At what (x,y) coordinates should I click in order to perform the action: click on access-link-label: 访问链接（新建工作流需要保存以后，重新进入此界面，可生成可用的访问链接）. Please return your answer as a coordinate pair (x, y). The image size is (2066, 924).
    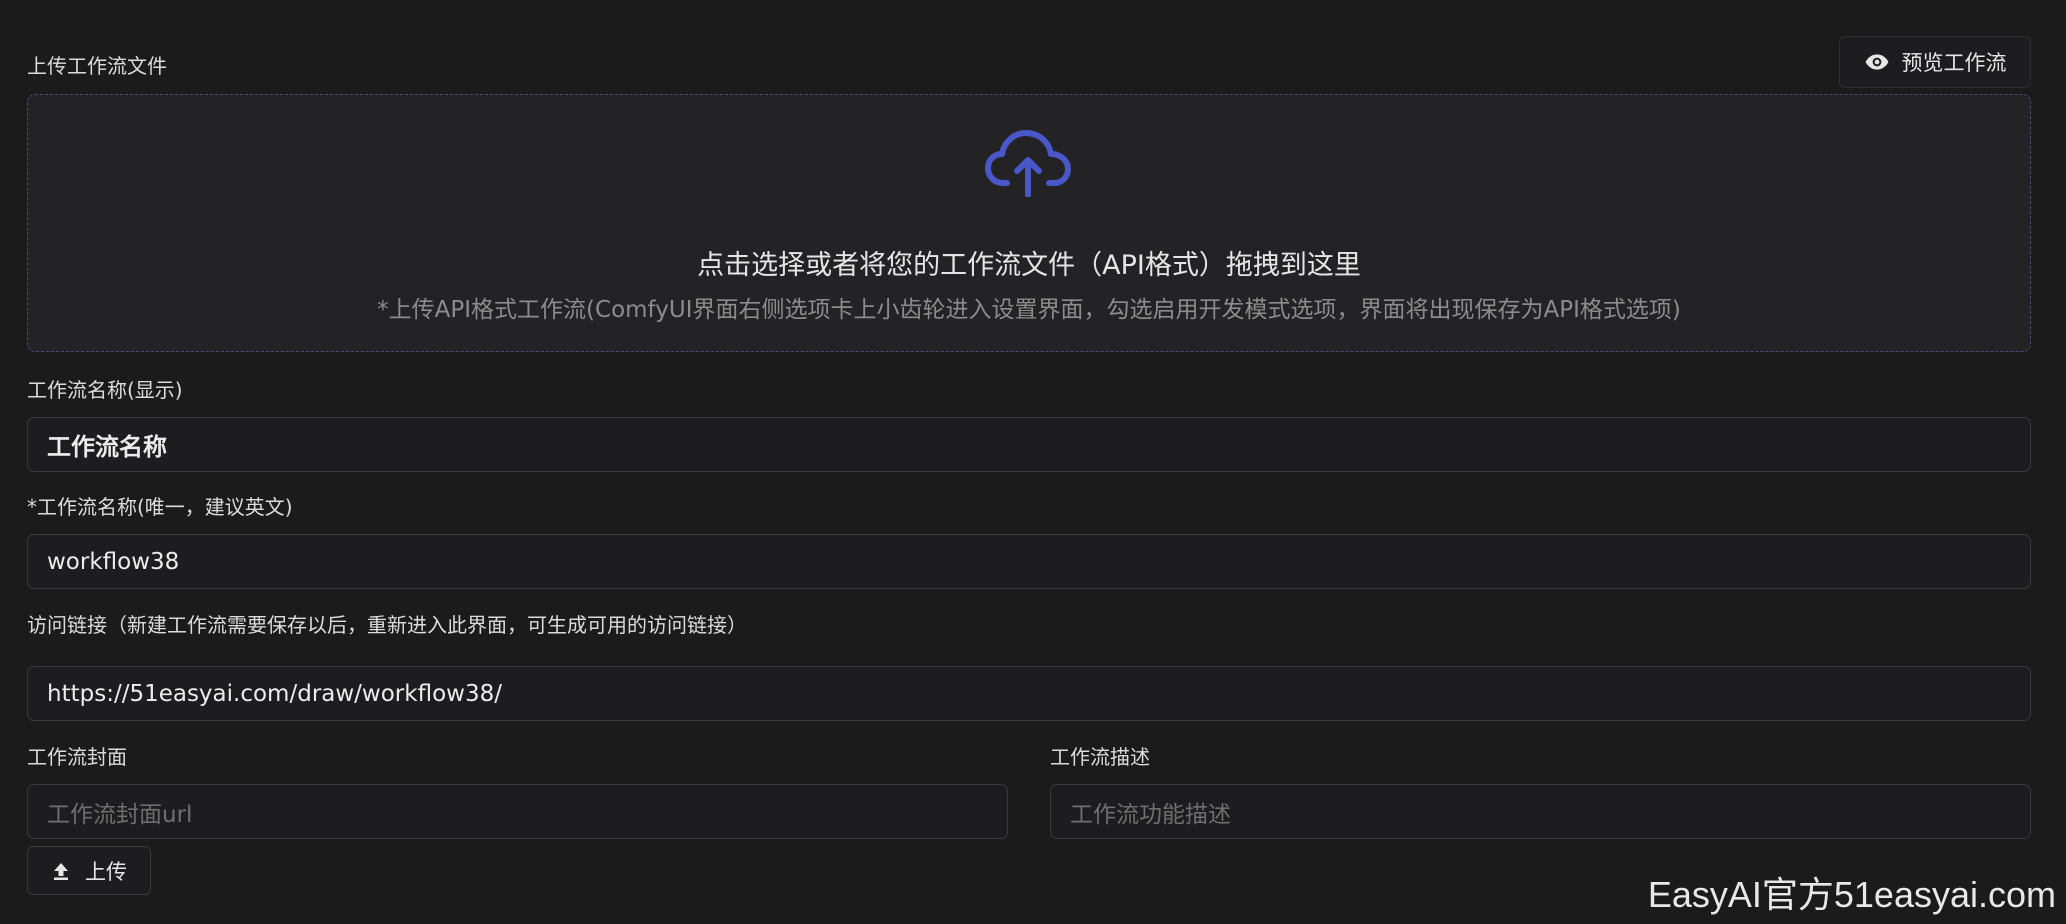
    Looking at the image, I should click on (387, 625).